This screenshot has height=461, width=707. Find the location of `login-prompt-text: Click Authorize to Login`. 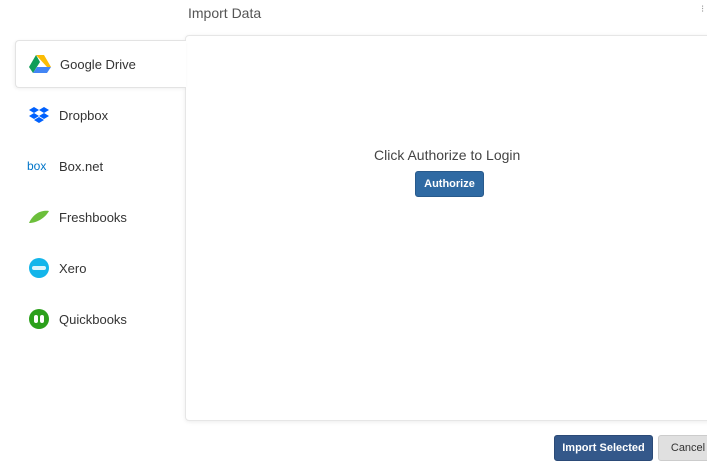

login-prompt-text: Click Authorize to Login is located at coordinates (447, 155).